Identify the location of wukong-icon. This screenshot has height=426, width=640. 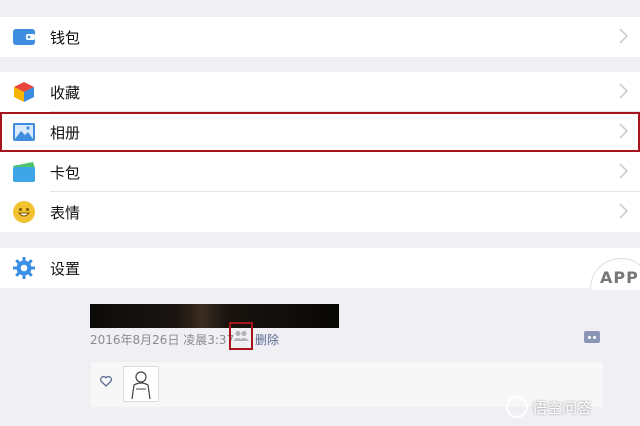
(517, 407).